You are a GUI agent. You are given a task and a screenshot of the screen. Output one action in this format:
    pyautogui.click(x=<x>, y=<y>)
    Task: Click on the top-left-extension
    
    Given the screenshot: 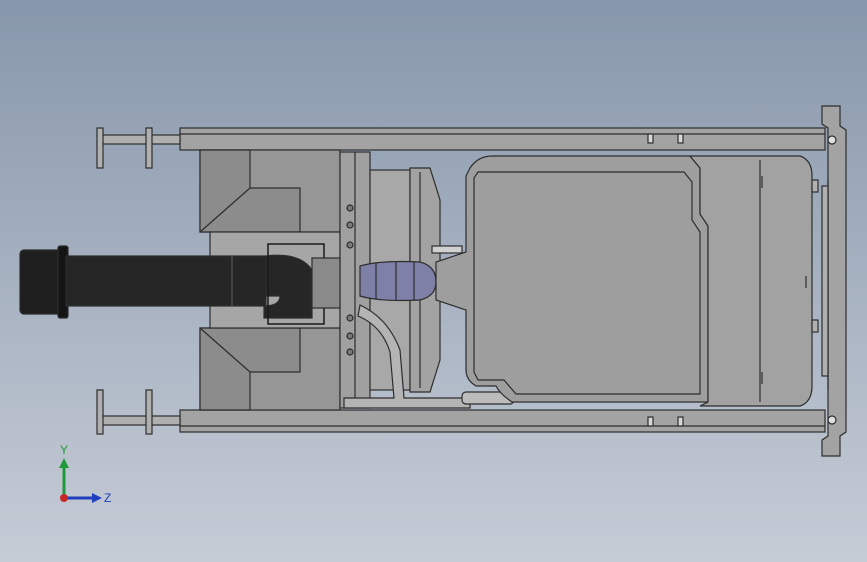 What is the action you would take?
    pyautogui.click(x=139, y=139)
    